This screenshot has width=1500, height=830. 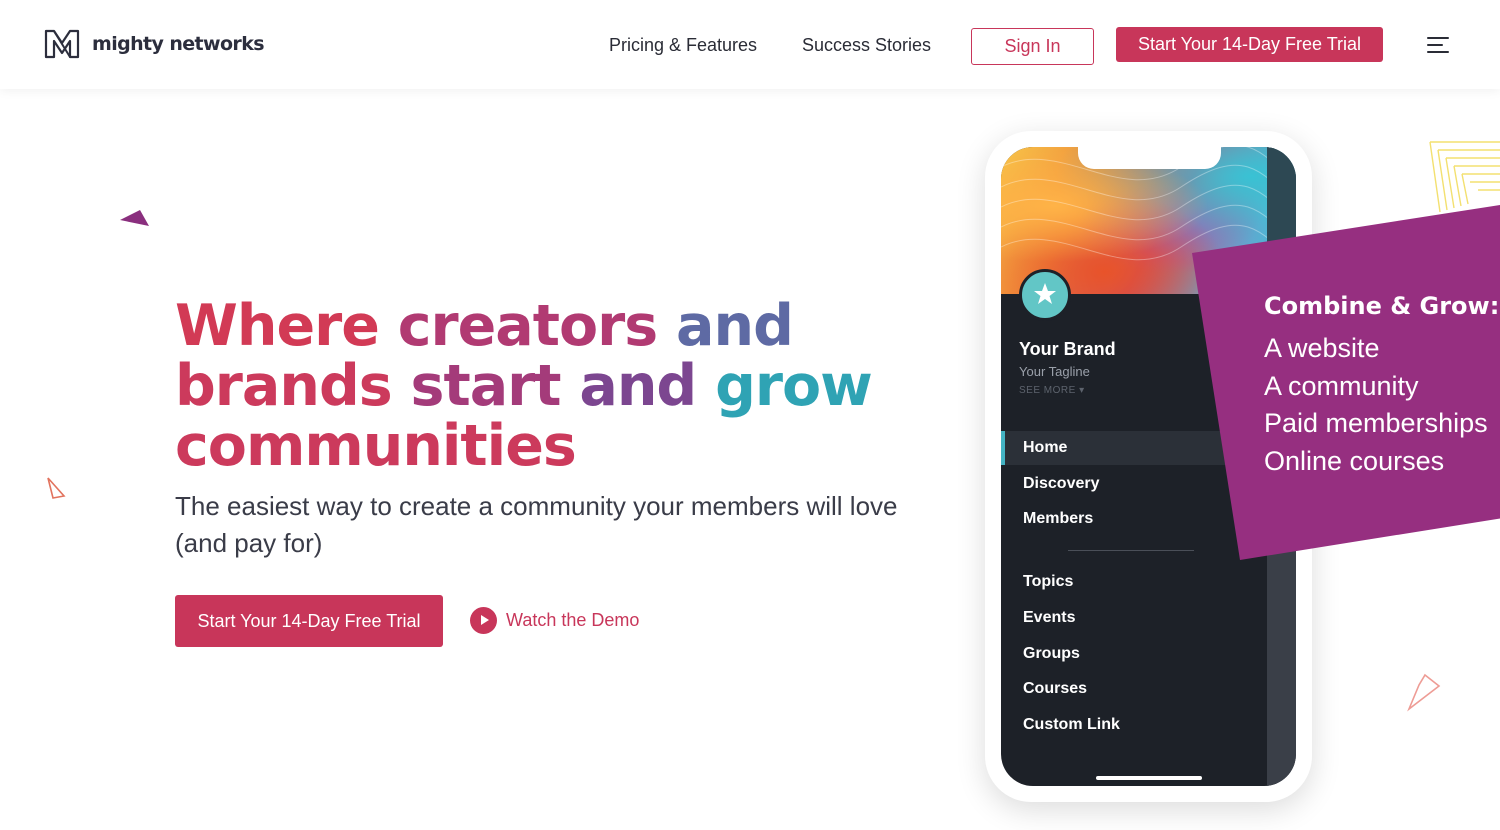 I want to click on phone-menu-home: Home, so click(x=1121, y=448).